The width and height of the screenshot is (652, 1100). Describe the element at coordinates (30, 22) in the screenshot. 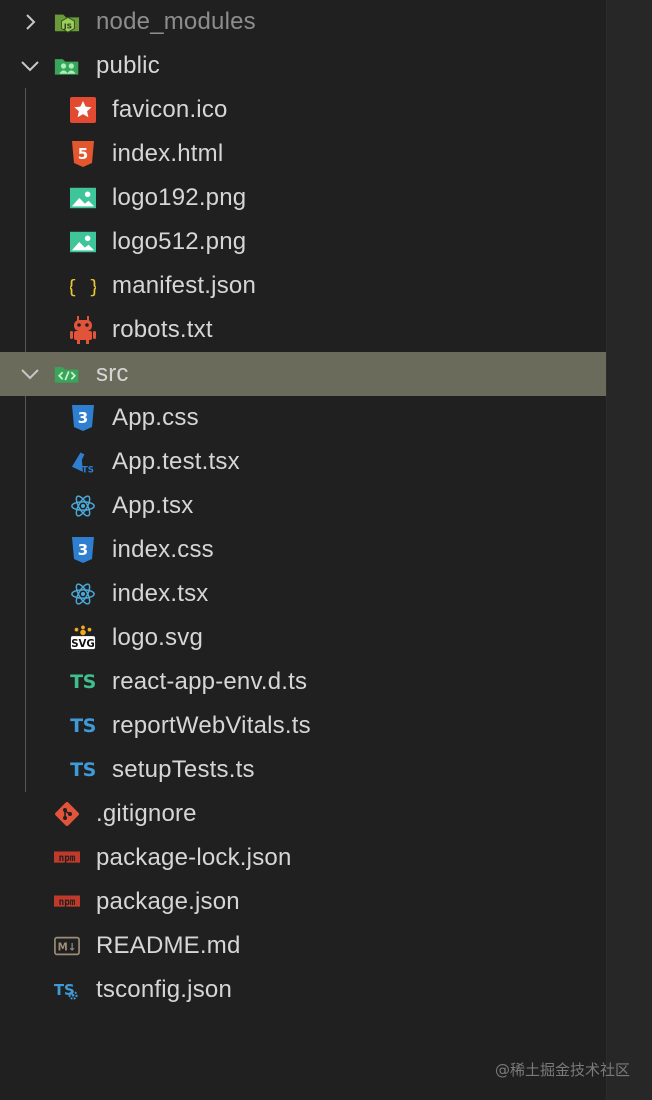

I see `chevron-right-icon` at that location.